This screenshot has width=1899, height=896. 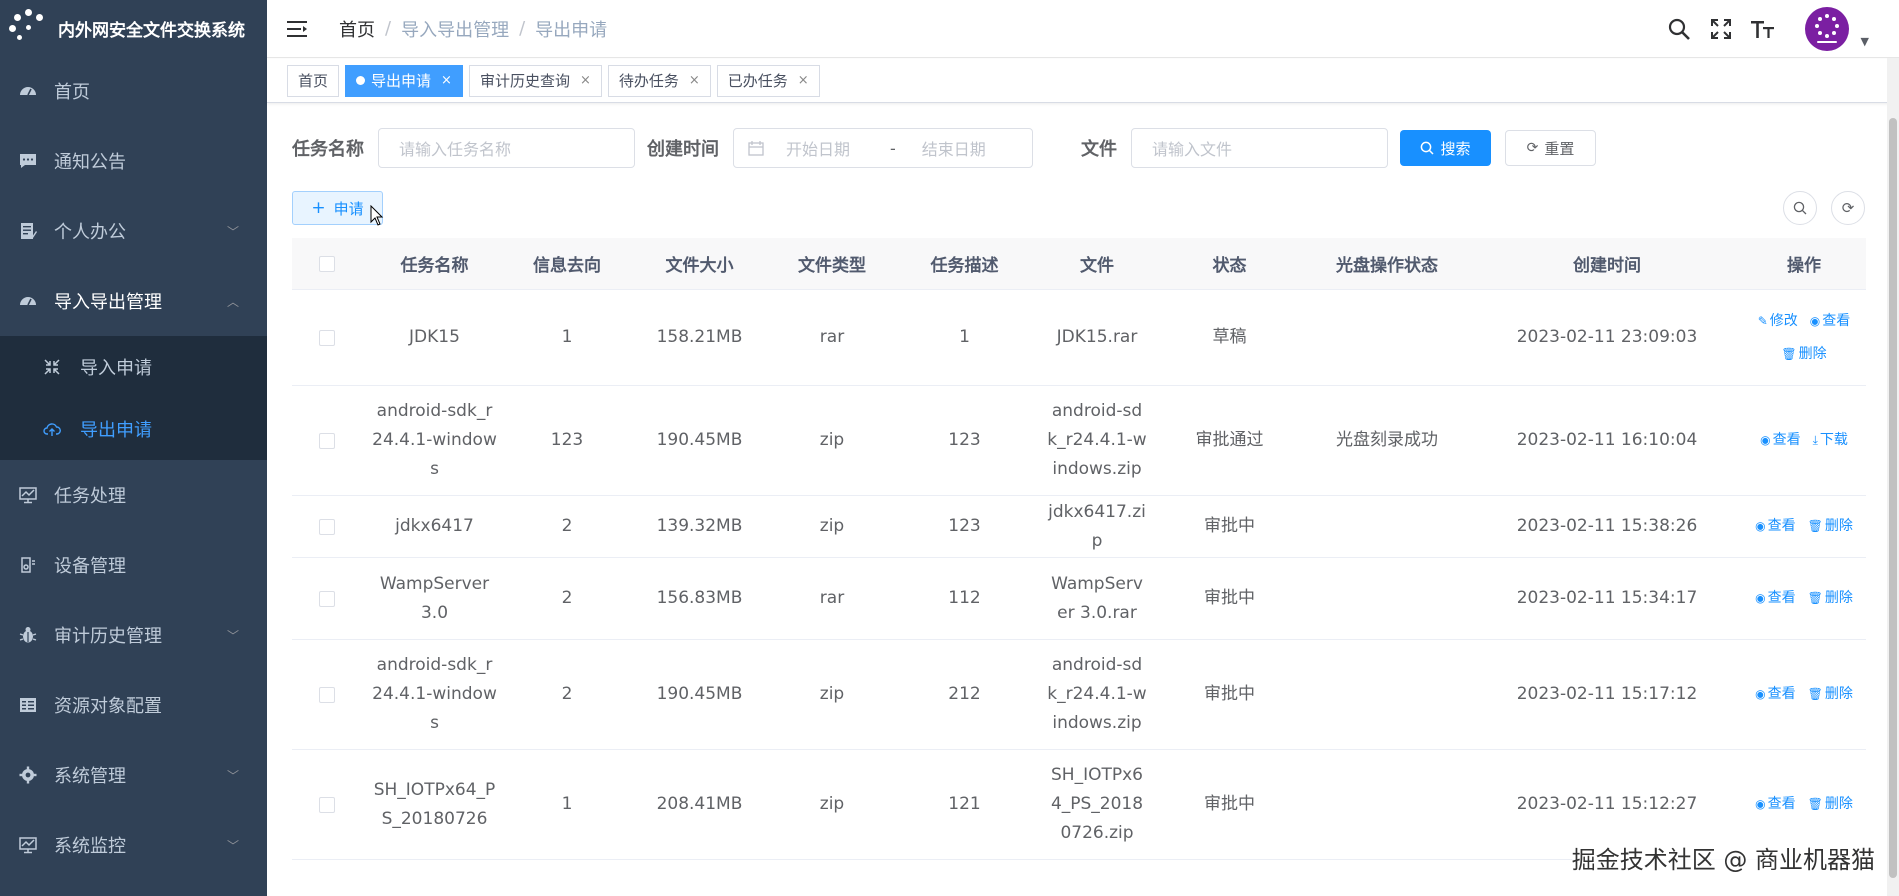 I want to click on tag-label: 导出申请, so click(x=401, y=81).